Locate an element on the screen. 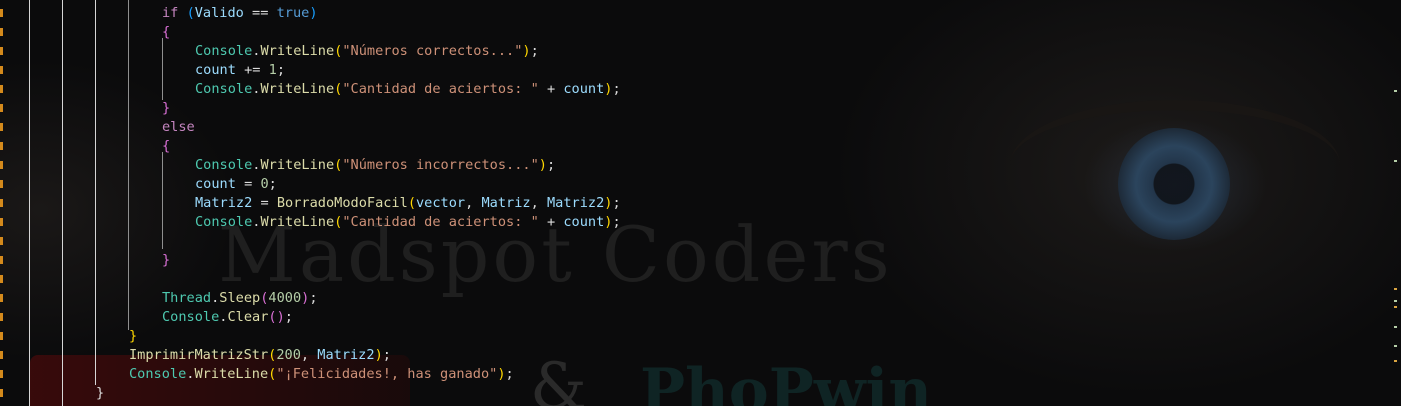 This screenshot has width=1401, height=406. code-token: 1 is located at coordinates (272, 70).